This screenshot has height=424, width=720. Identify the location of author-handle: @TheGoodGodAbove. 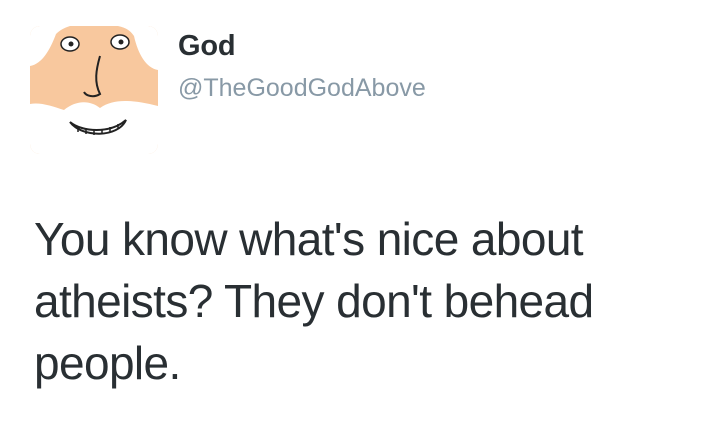
(302, 88).